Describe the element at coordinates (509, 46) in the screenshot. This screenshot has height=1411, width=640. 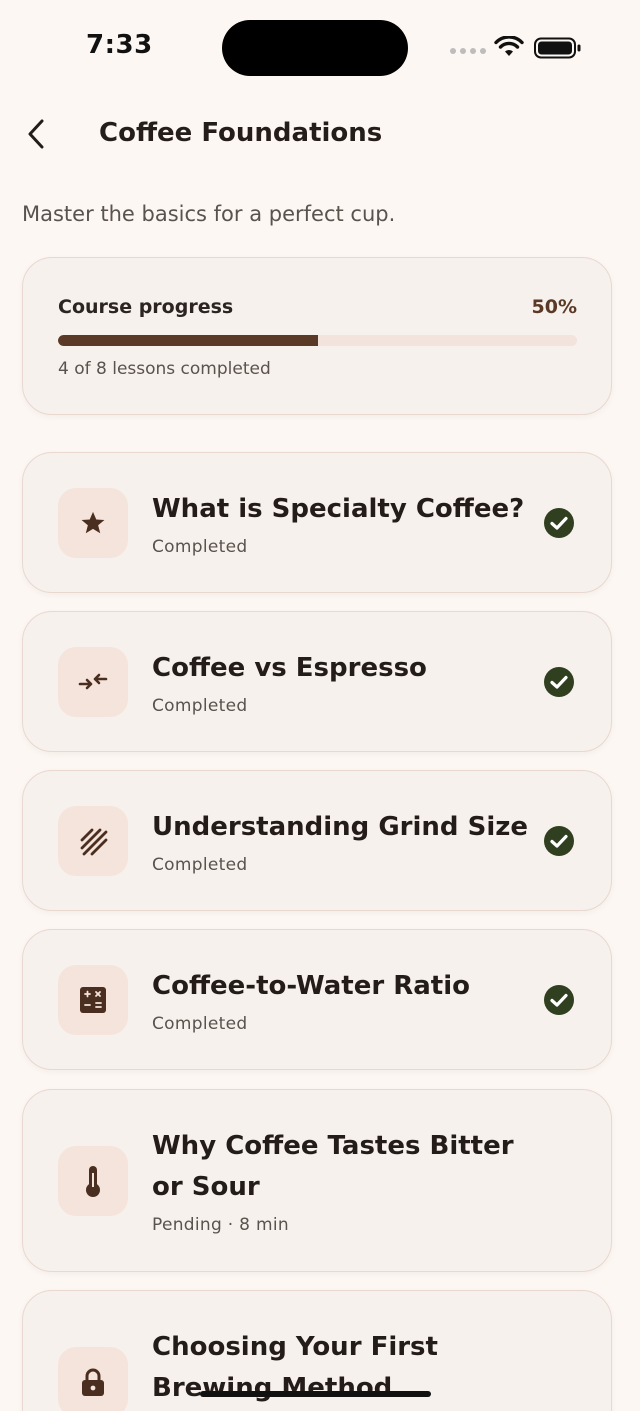
I see `wifi-icon` at that location.